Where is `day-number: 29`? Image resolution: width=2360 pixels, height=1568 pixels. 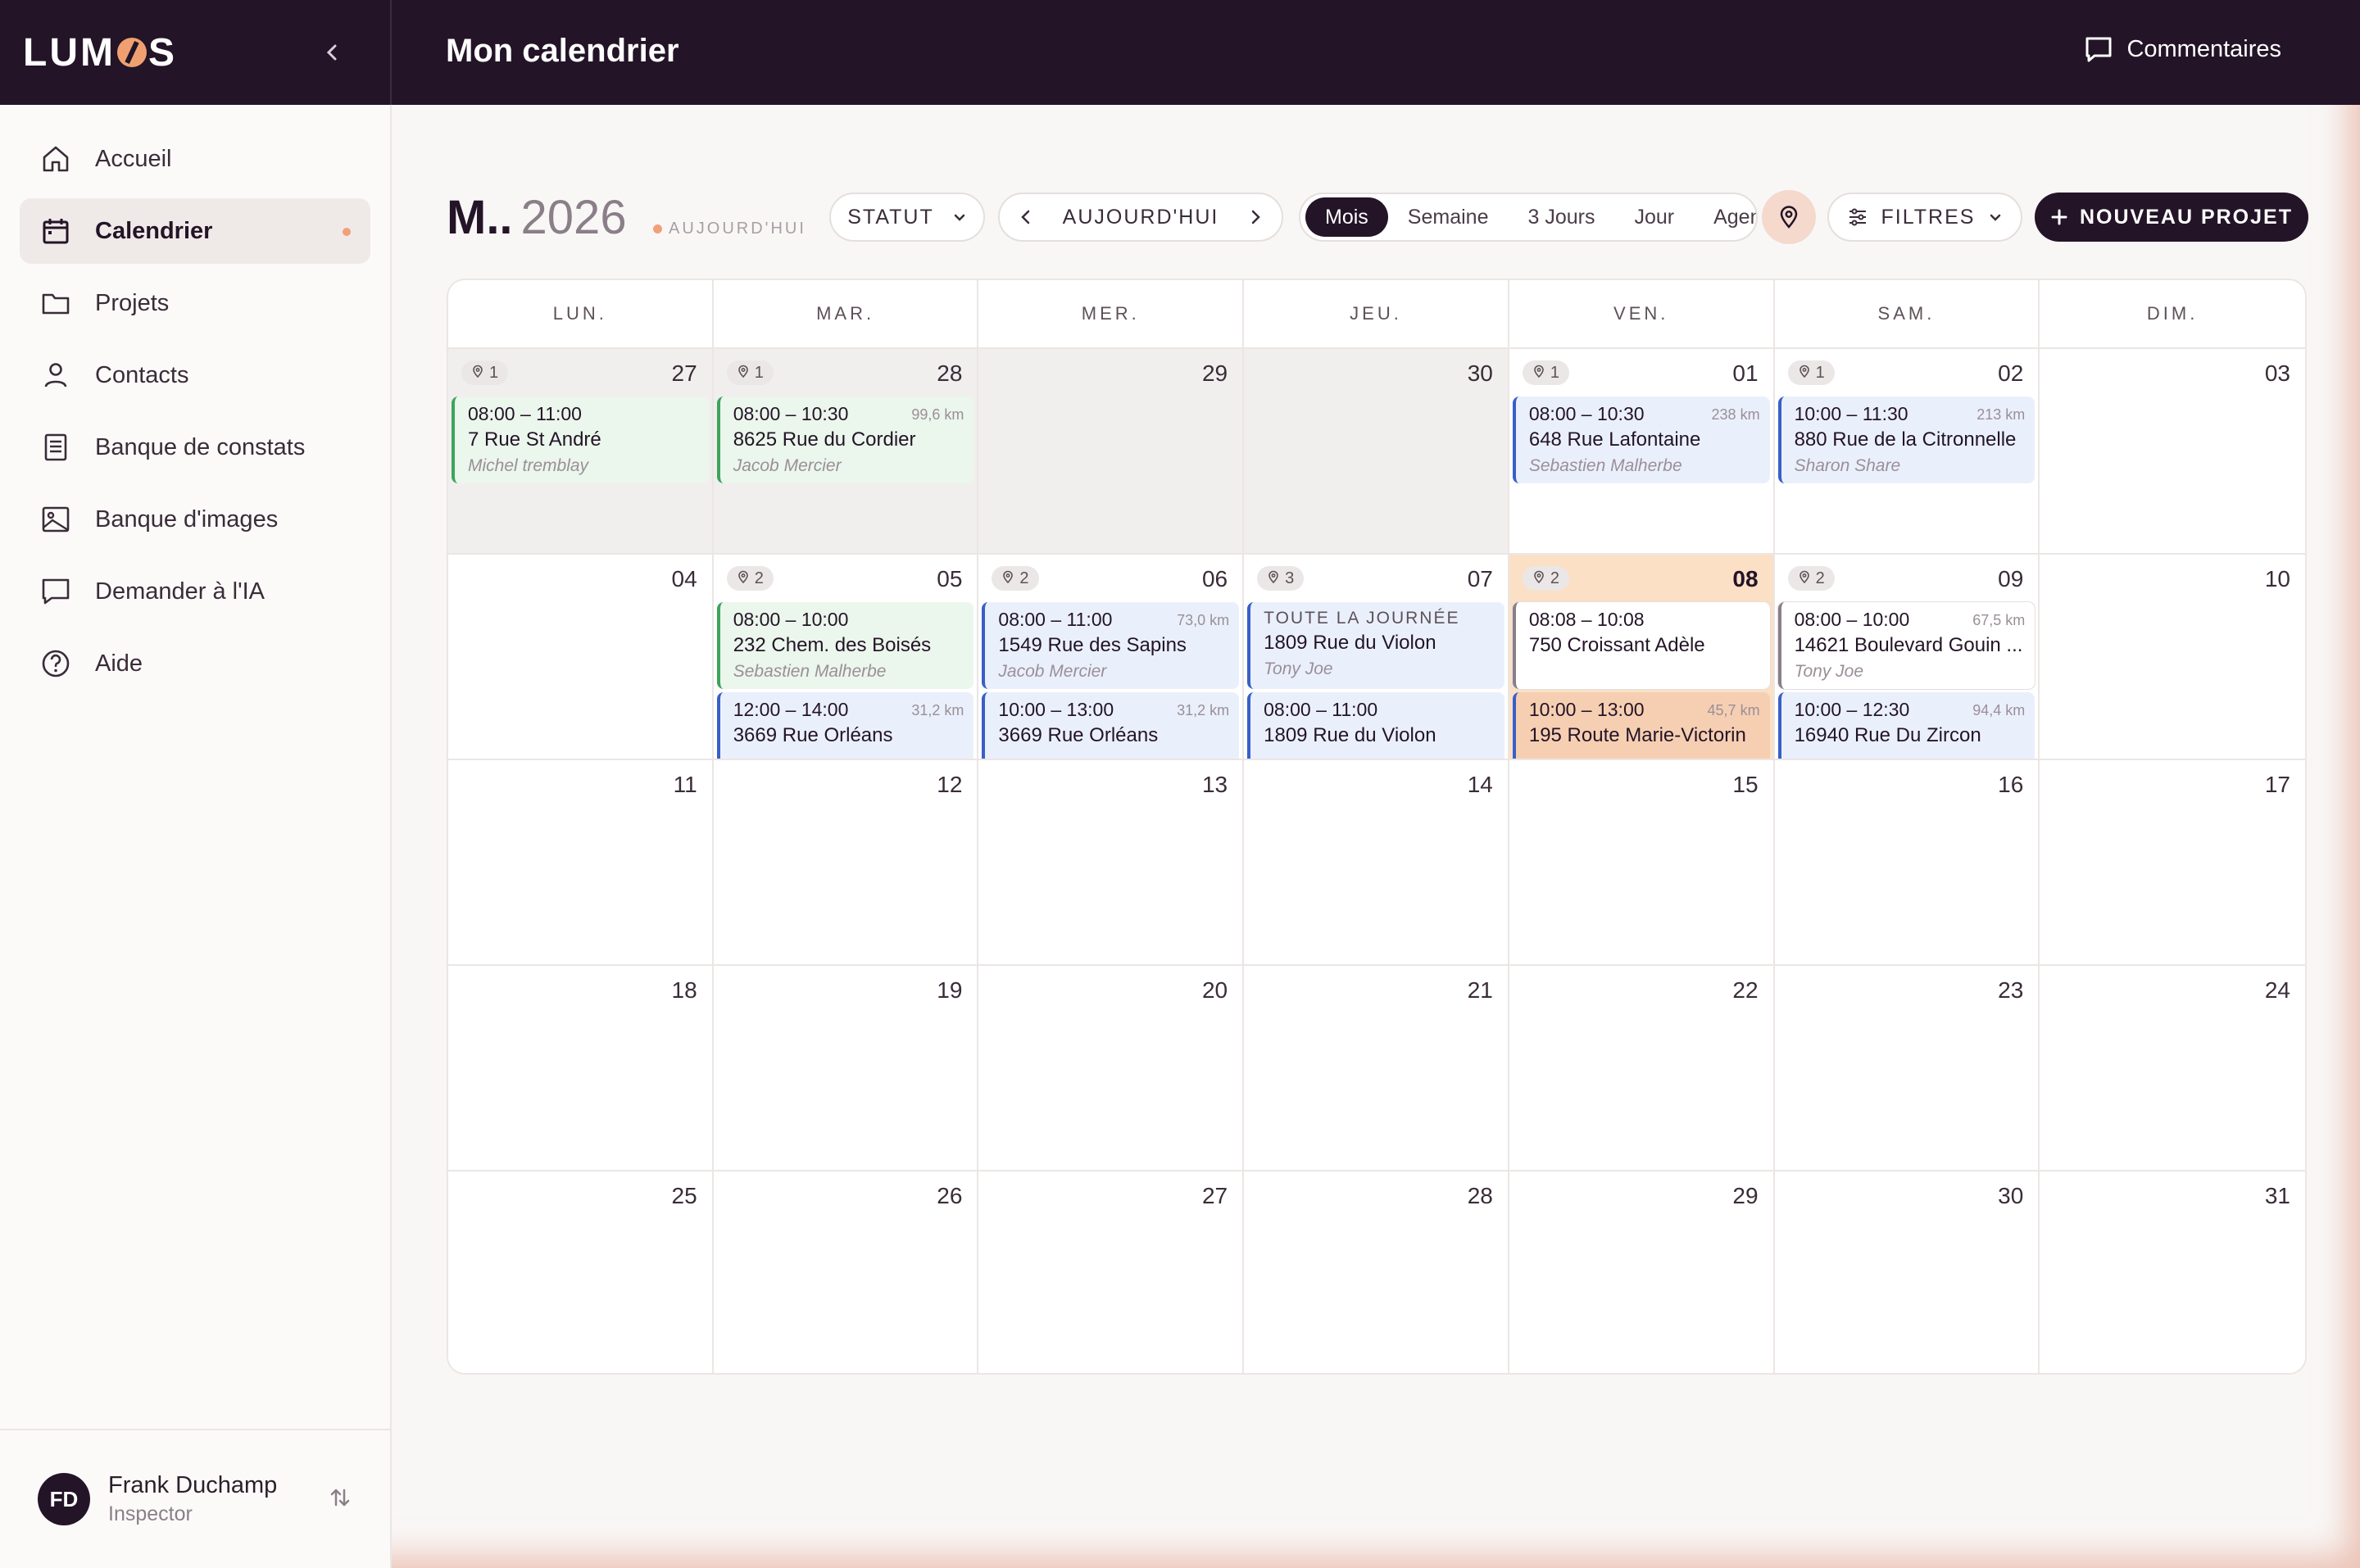 day-number: 29 is located at coordinates (1746, 1195).